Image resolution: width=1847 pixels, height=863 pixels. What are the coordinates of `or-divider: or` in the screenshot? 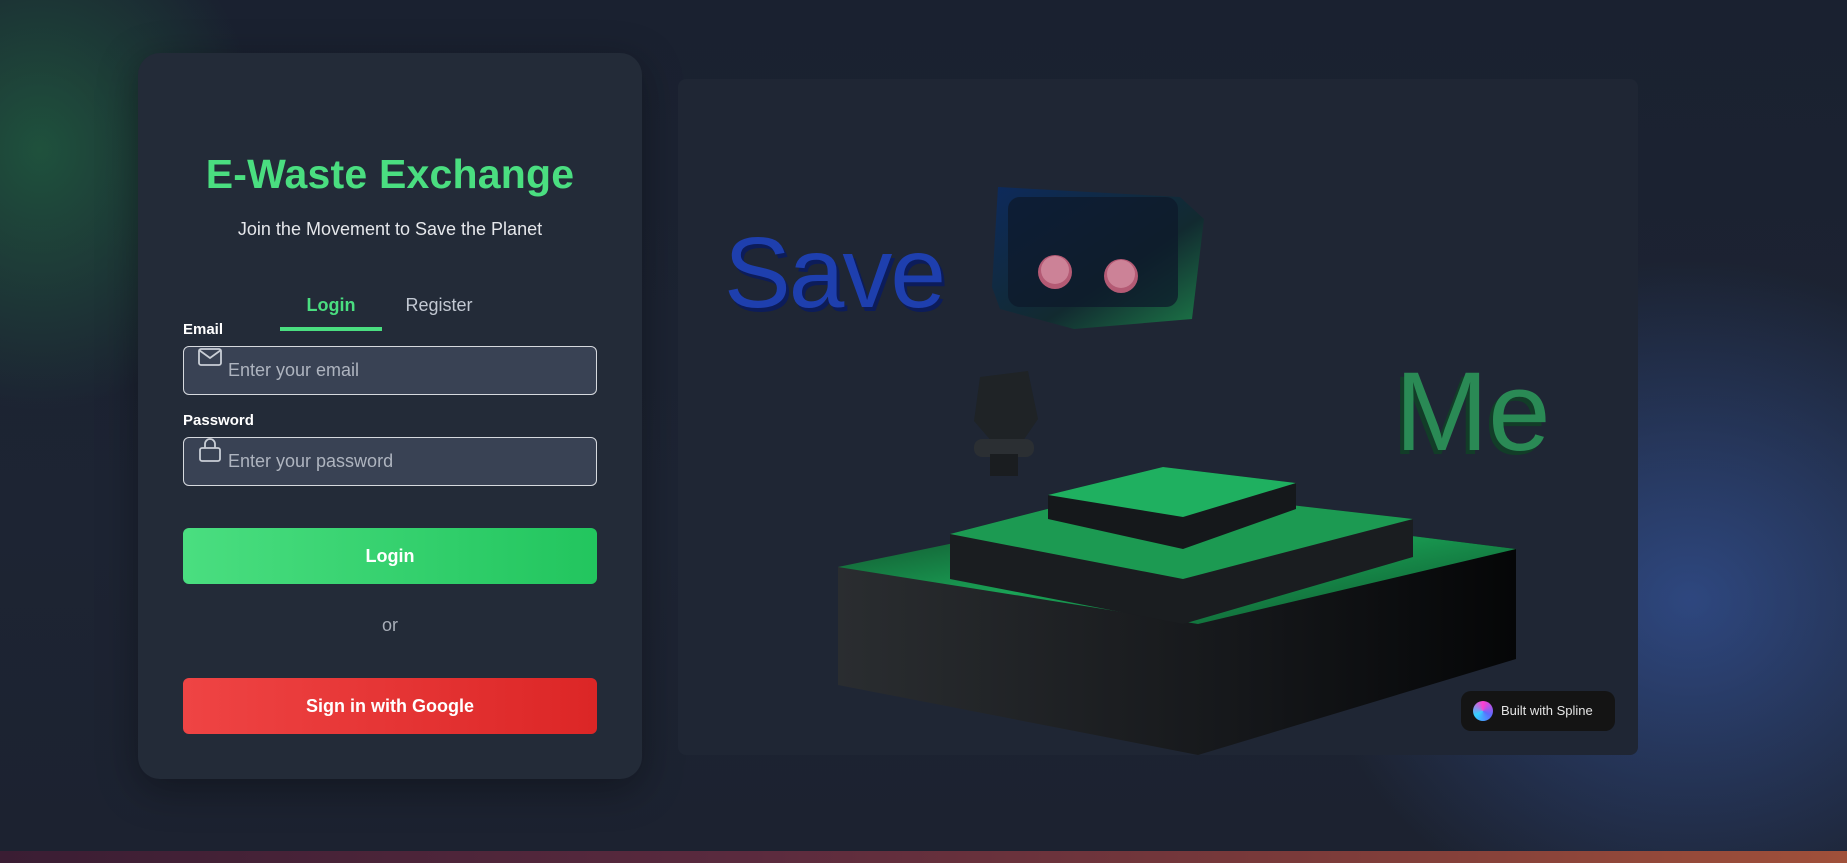 It's located at (389, 625).